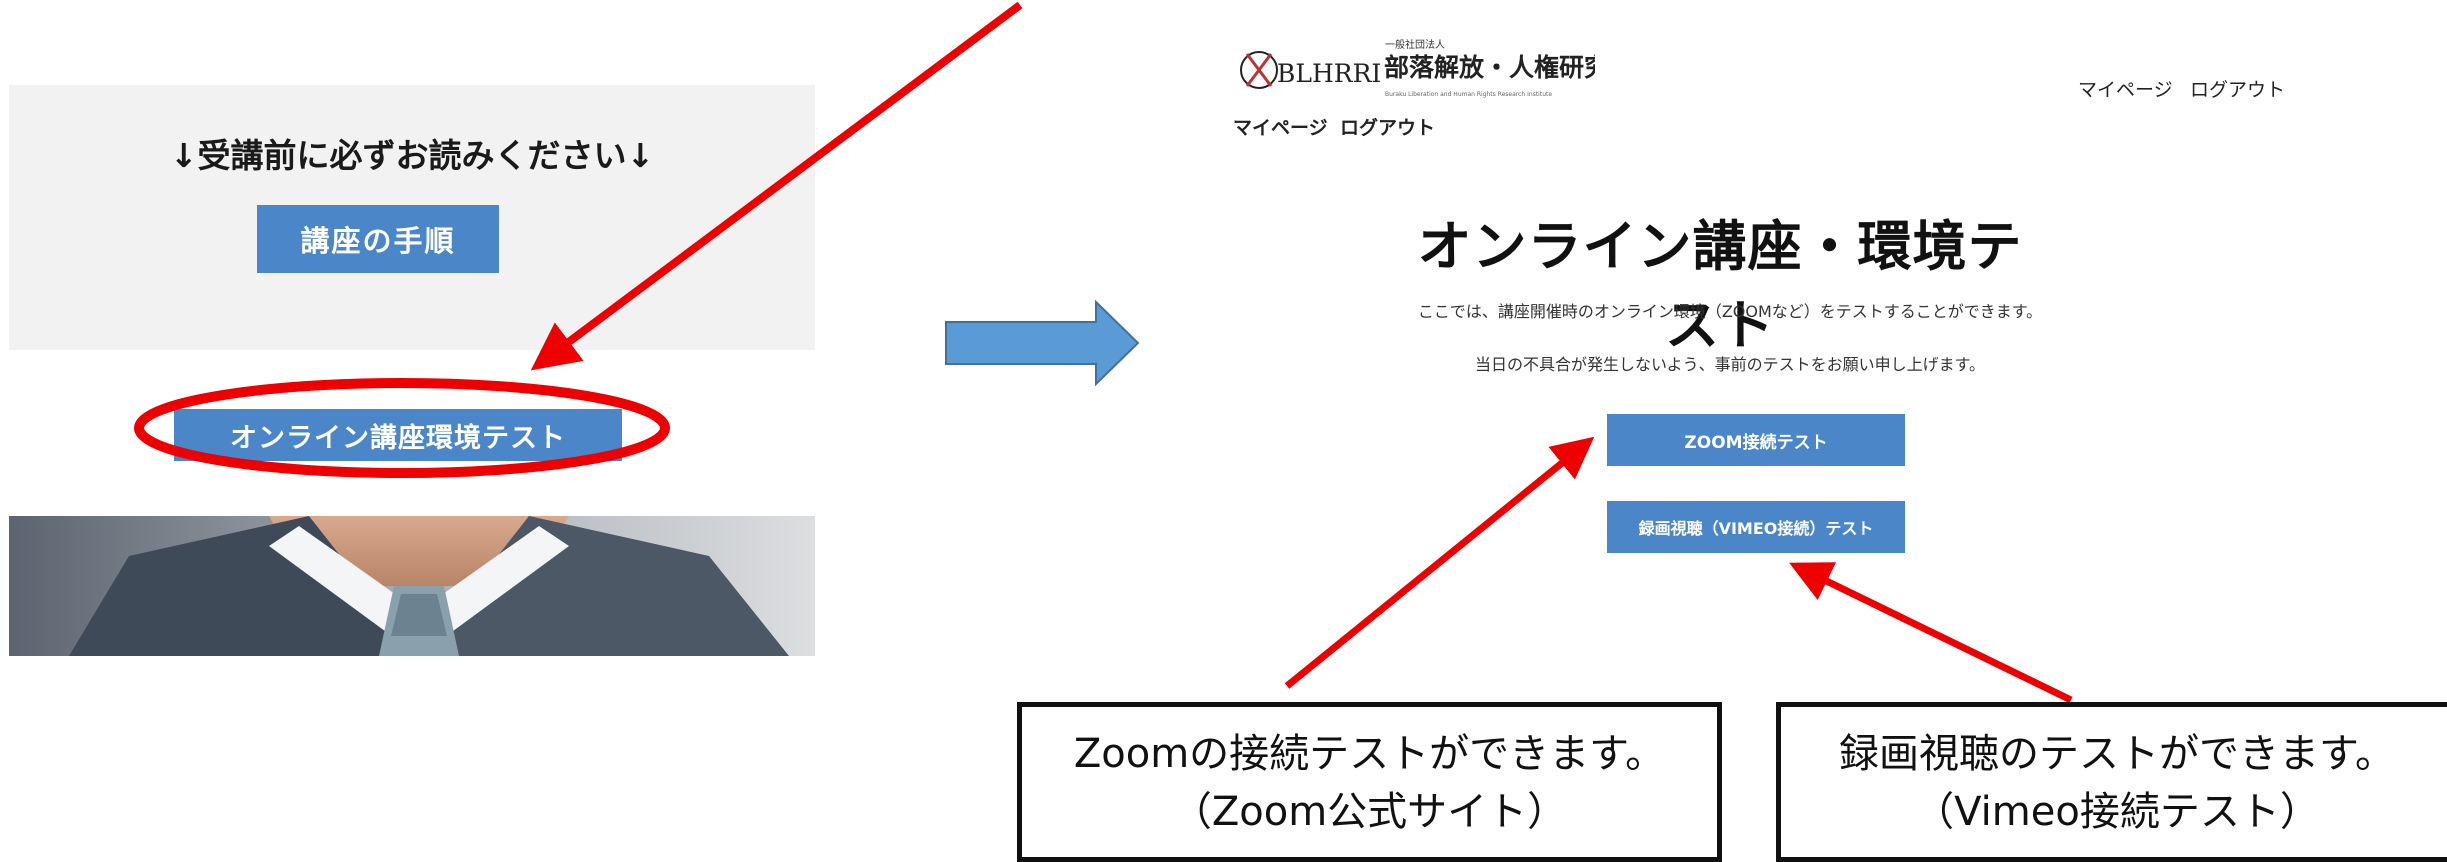 The width and height of the screenshot is (2447, 862). I want to click on zoom-test-callout: Zoomの接続テストができます。 （Zoom公式サイト）, so click(1369, 782).